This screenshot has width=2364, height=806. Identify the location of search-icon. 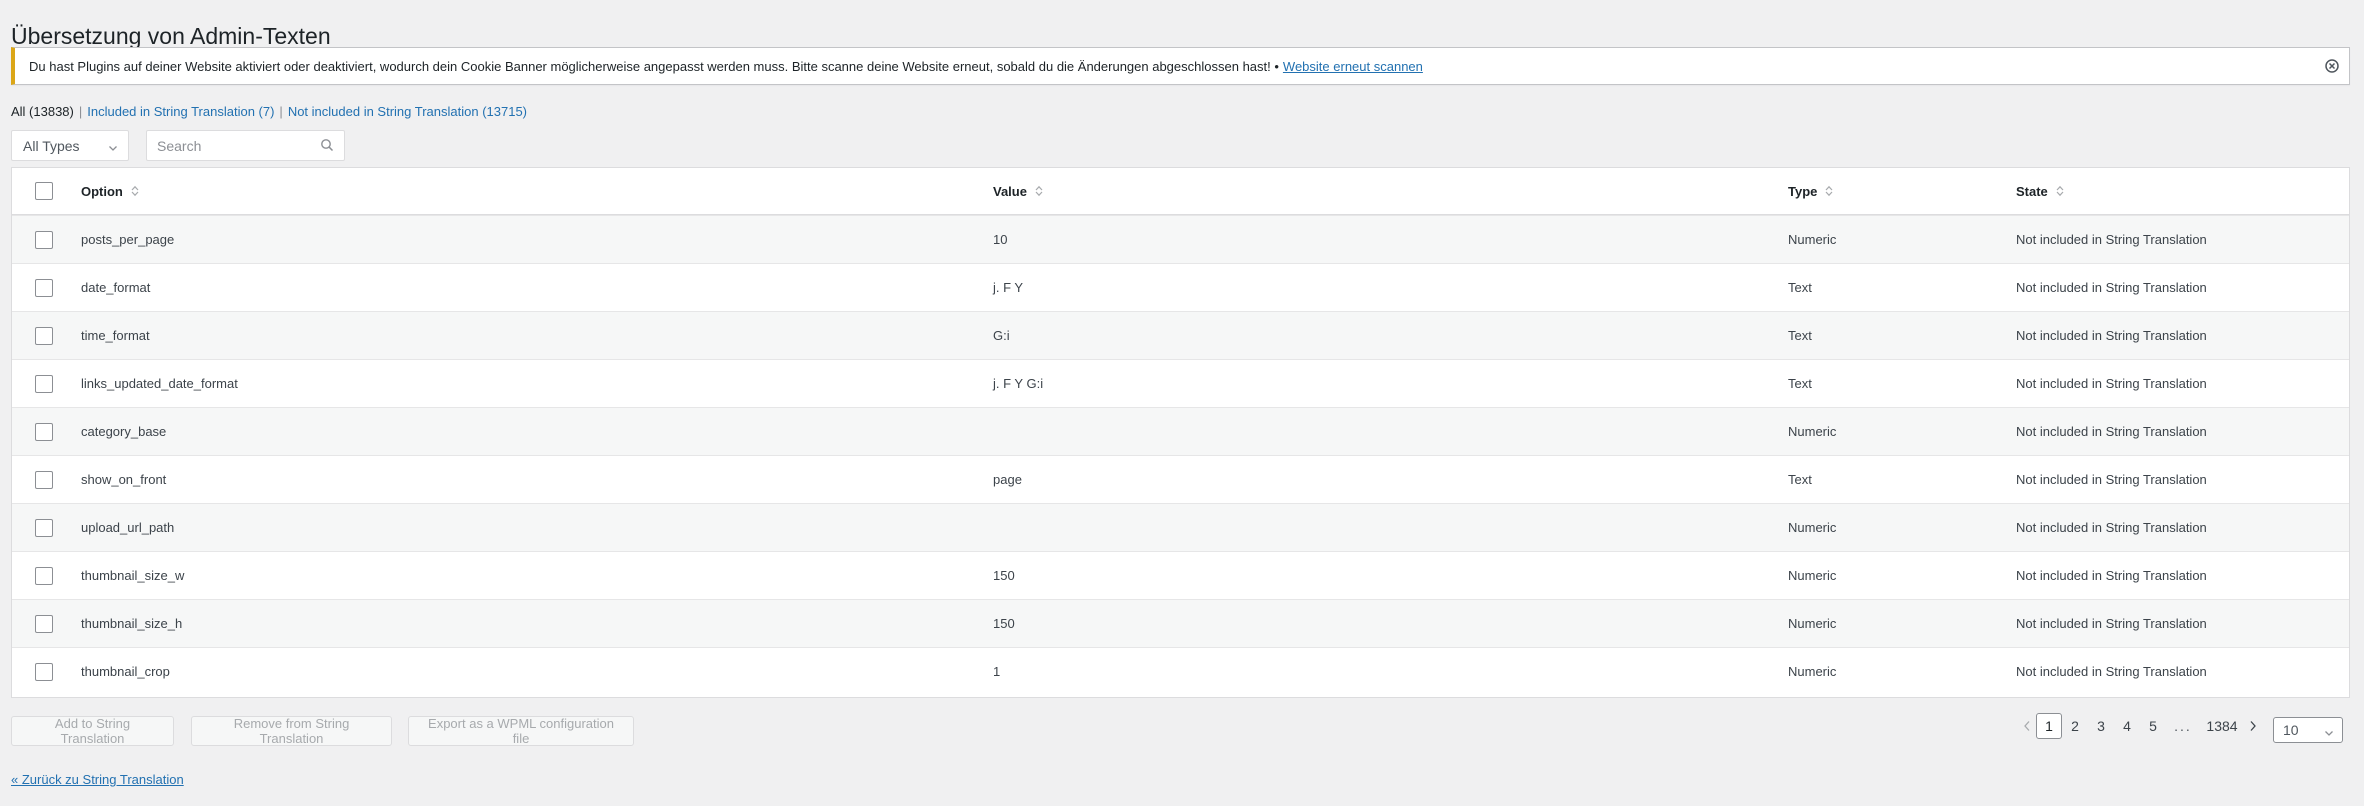
(327, 147).